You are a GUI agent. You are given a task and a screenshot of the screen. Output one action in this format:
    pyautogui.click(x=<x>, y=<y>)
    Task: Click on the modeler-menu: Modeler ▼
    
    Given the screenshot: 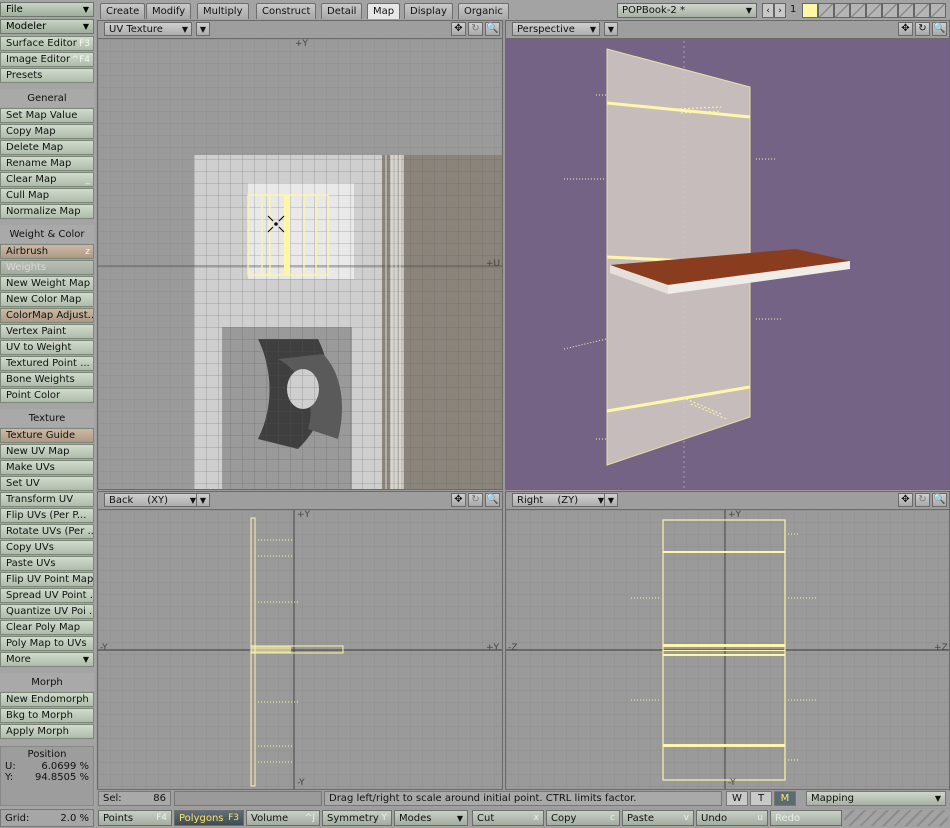 What is the action you would take?
    pyautogui.click(x=47, y=26)
    